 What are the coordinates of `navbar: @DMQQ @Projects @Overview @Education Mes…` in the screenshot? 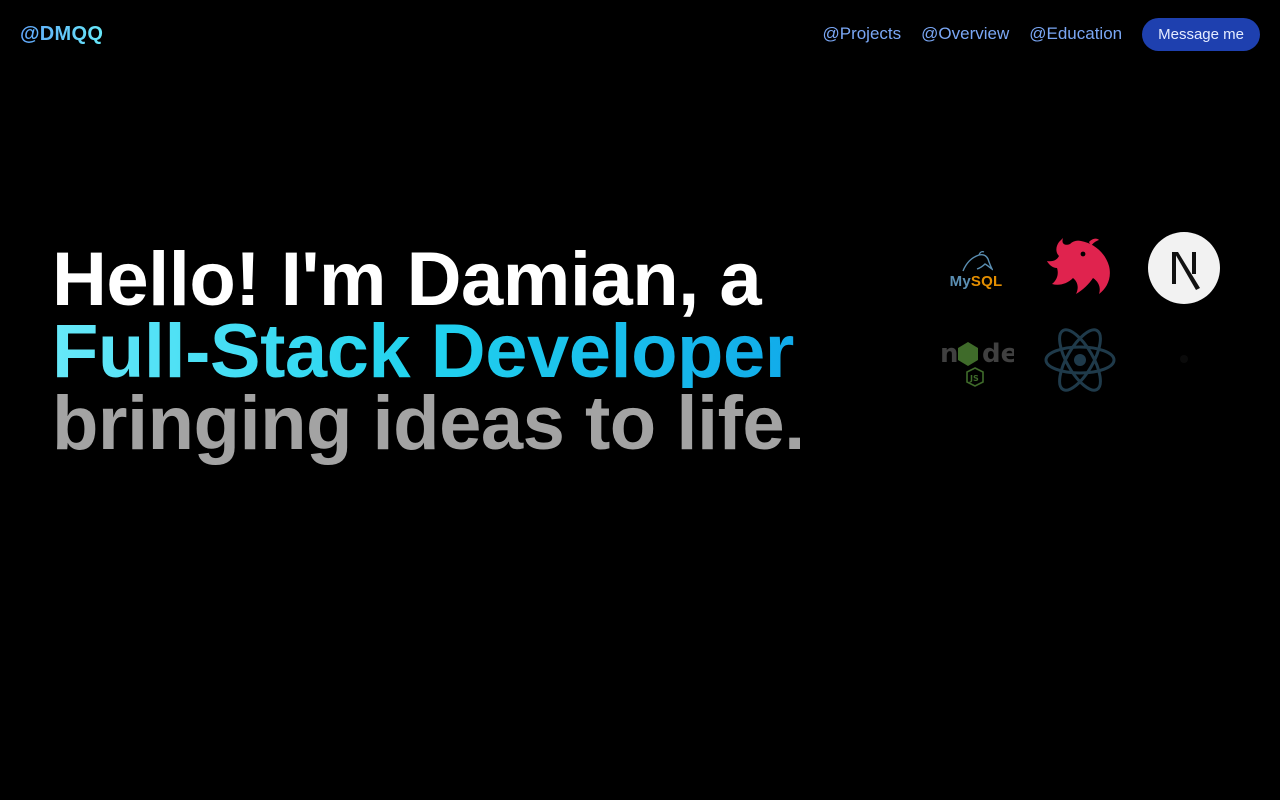 It's located at (640, 34).